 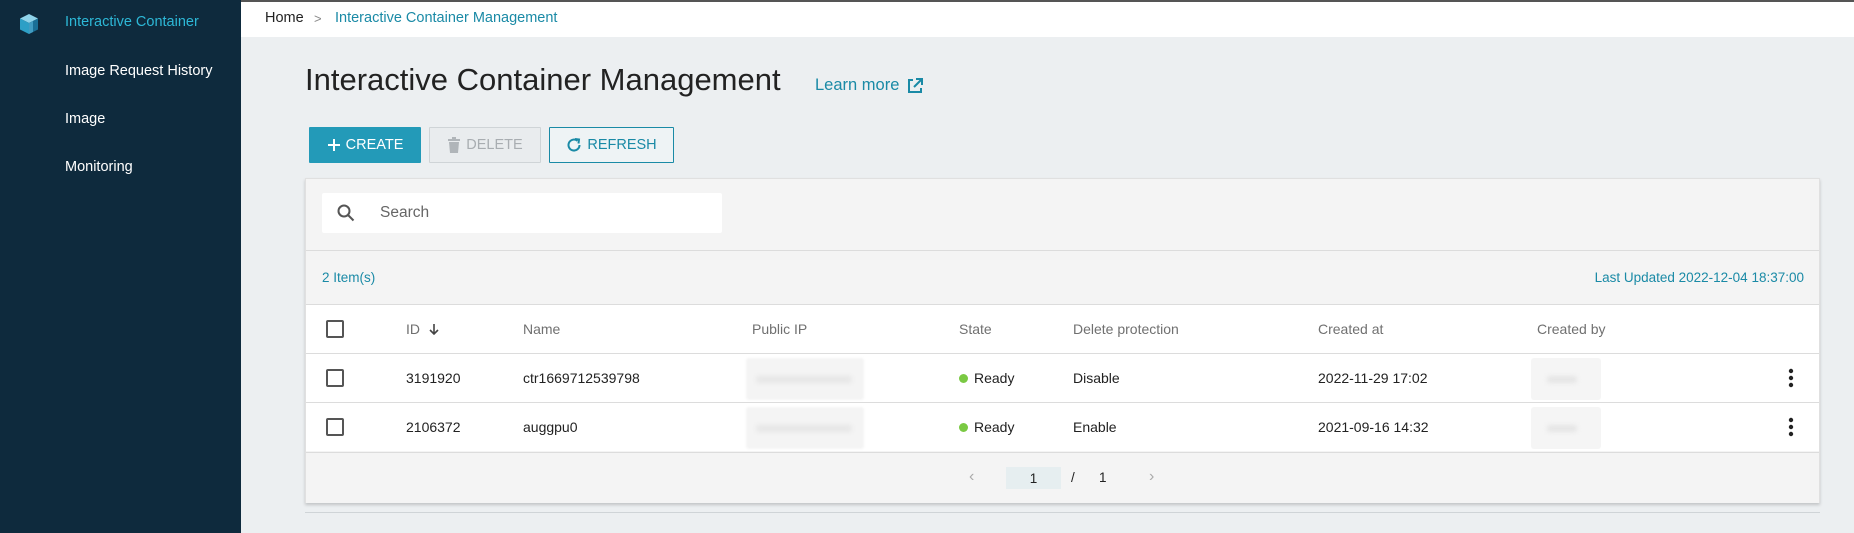 What do you see at coordinates (916, 85) in the screenshot?
I see `external-link-icon` at bounding box center [916, 85].